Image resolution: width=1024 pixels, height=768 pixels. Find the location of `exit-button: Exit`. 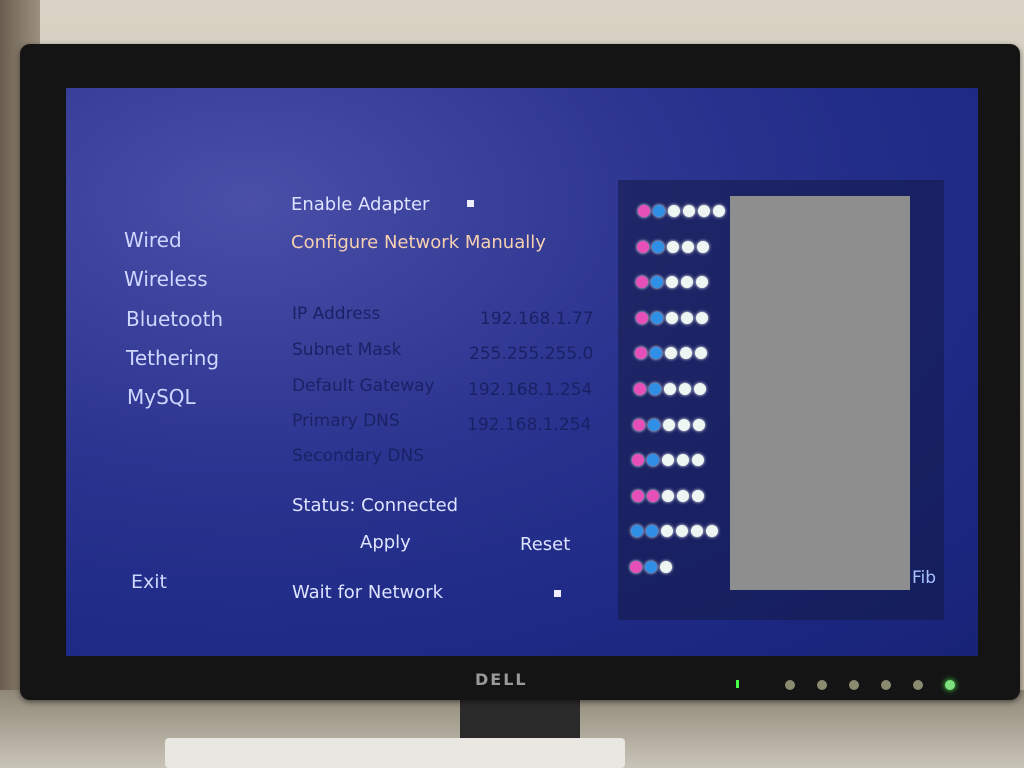

exit-button: Exit is located at coordinates (149, 582).